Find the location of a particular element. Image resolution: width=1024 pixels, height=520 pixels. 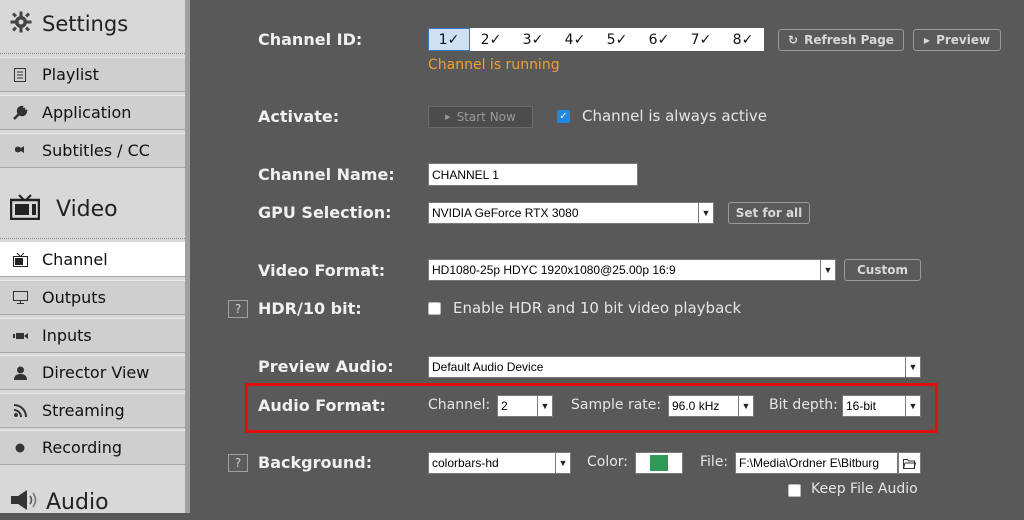

sidebar-item-label: Streaming is located at coordinates (83, 410).